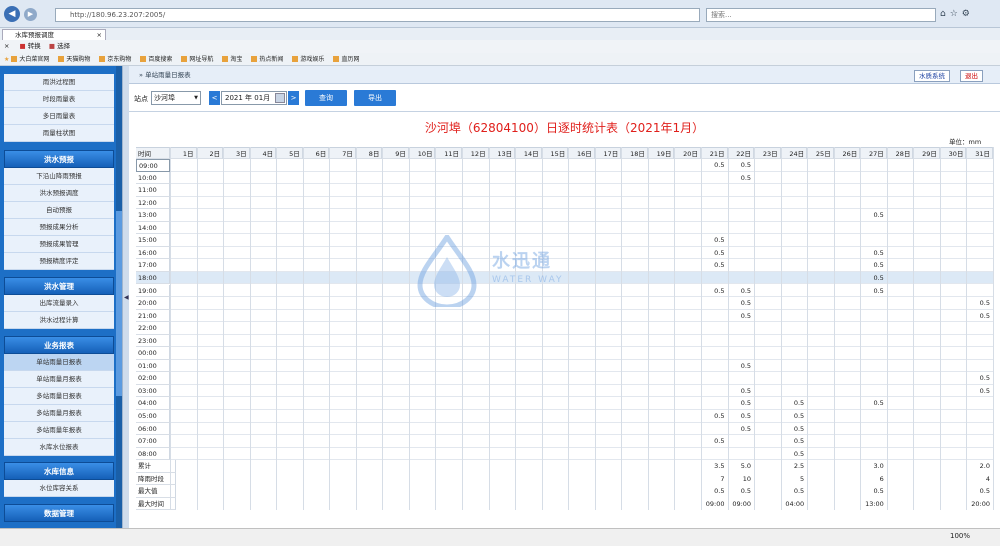 Image resolution: width=1000 pixels, height=546 pixels. Describe the element at coordinates (59, 396) in the screenshot. I see `sidebar-item: 多站雨量日报表` at that location.